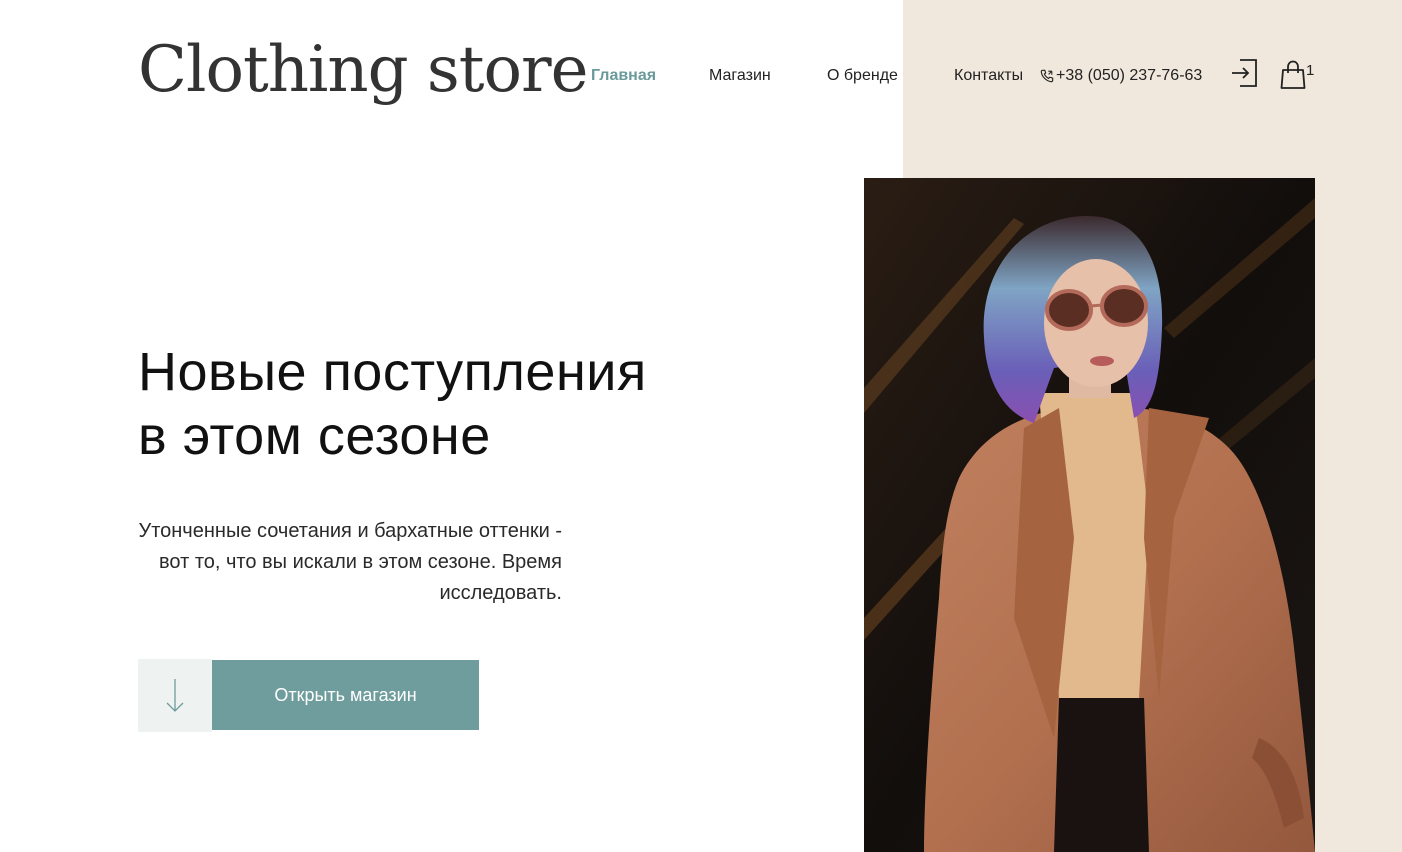 This screenshot has height=852, width=1402. Describe the element at coordinates (1293, 74) in the screenshot. I see `shopping-bag-icon` at that location.